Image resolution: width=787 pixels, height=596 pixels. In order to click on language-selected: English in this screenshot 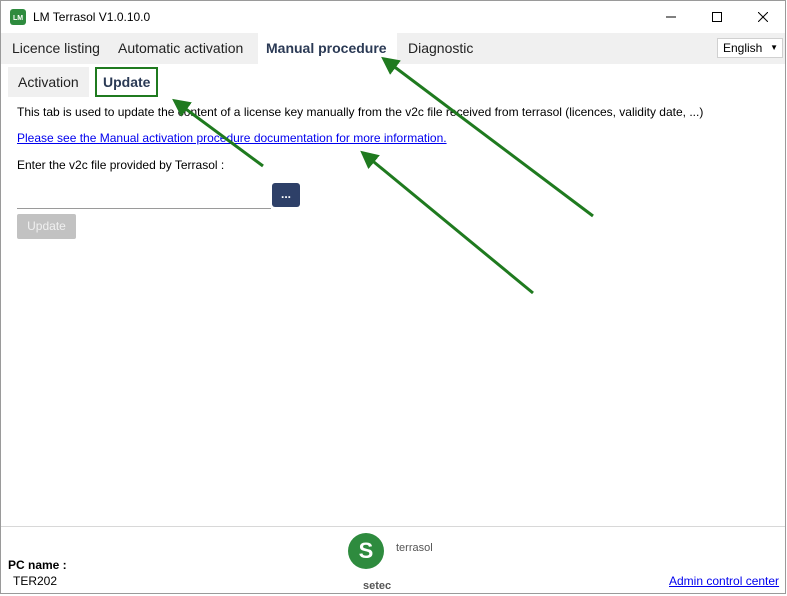, I will do `click(743, 48)`.